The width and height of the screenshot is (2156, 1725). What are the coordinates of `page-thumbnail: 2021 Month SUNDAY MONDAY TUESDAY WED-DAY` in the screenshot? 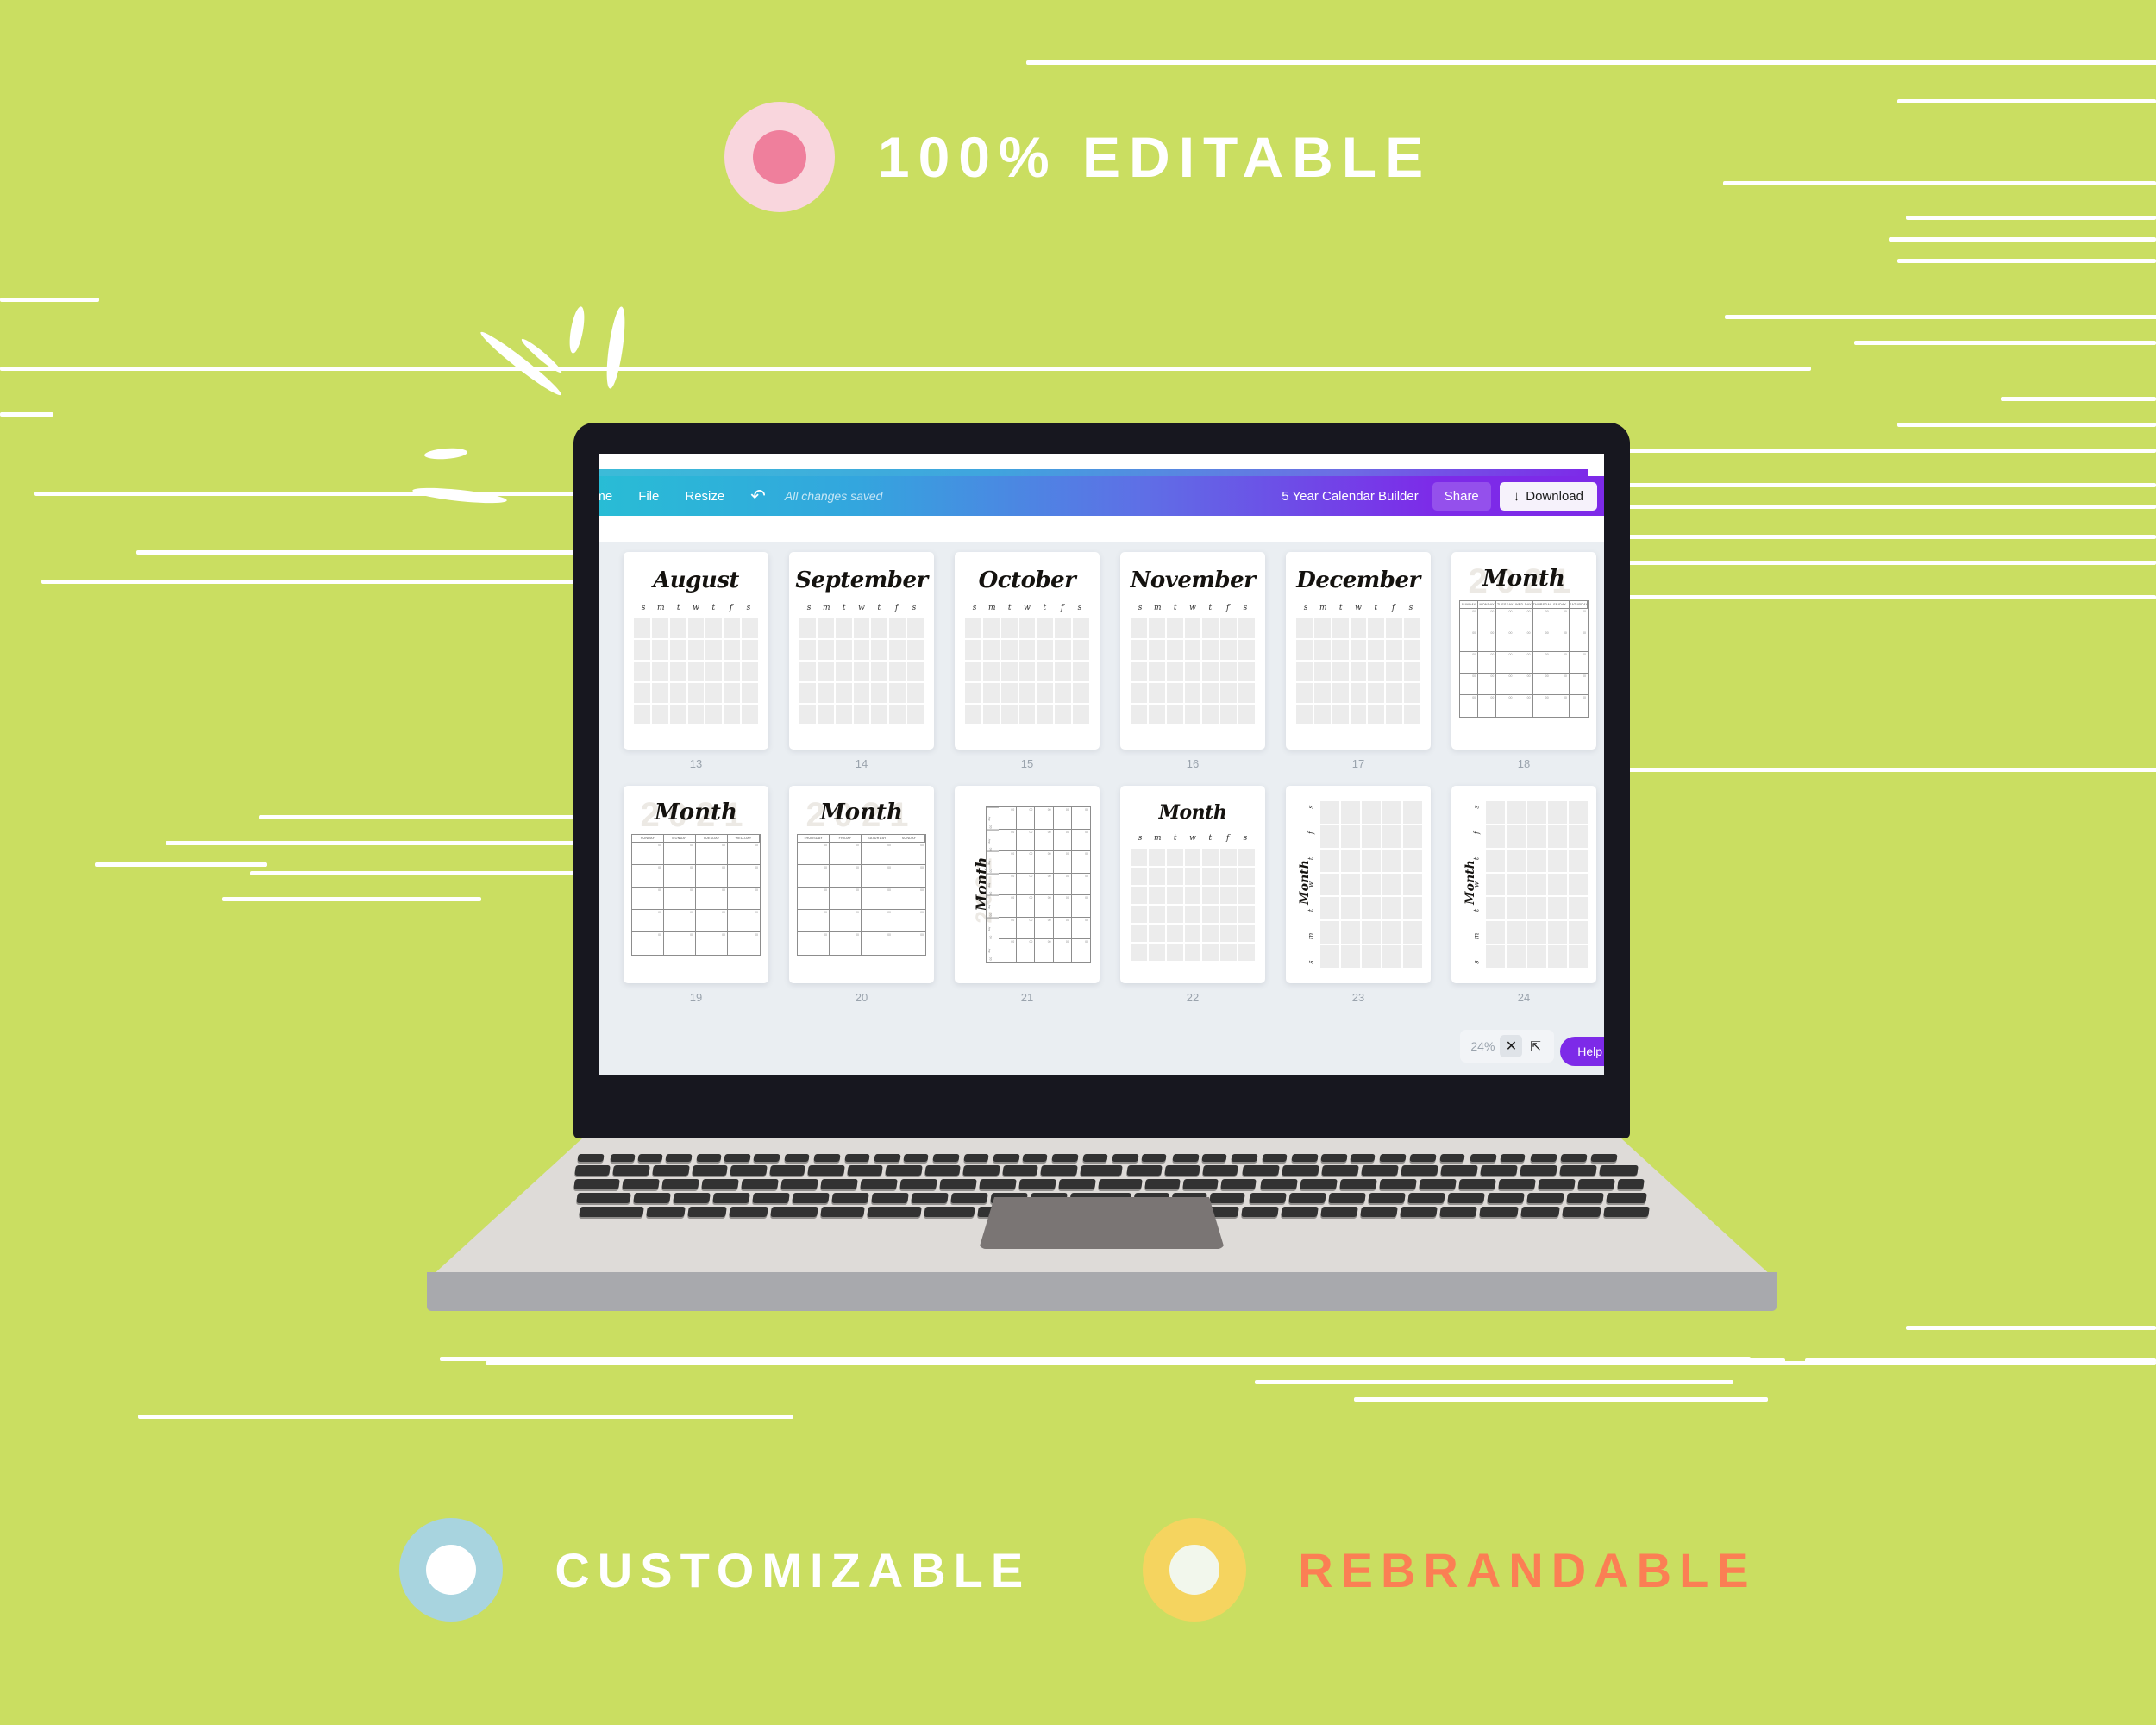 It's located at (696, 885).